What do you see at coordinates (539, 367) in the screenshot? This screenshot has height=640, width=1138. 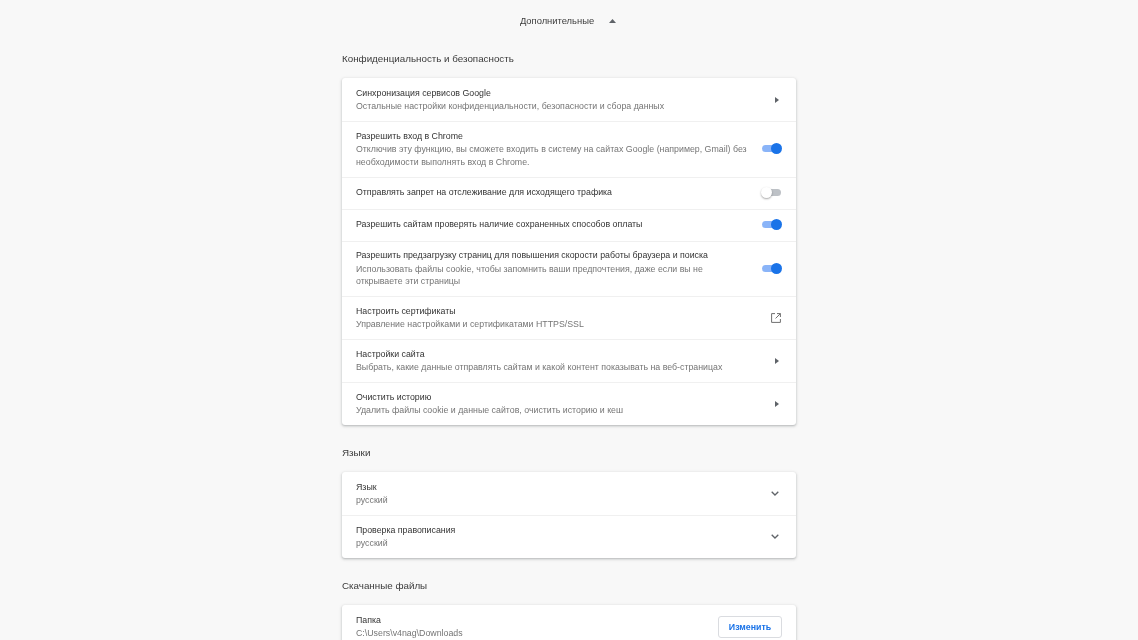 I see `setting-description: Выбрать, какие данные отправлять сайтам и какой контент показывать на веб-страницах` at bounding box center [539, 367].